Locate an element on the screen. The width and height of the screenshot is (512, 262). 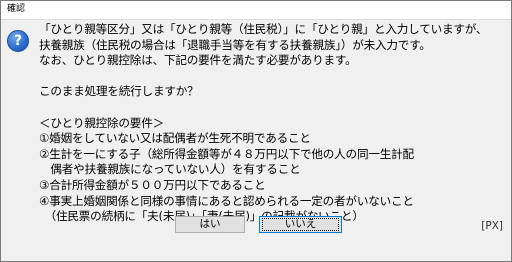
message-line: ＜ひとり親控除の要件＞ is located at coordinates (101, 122).